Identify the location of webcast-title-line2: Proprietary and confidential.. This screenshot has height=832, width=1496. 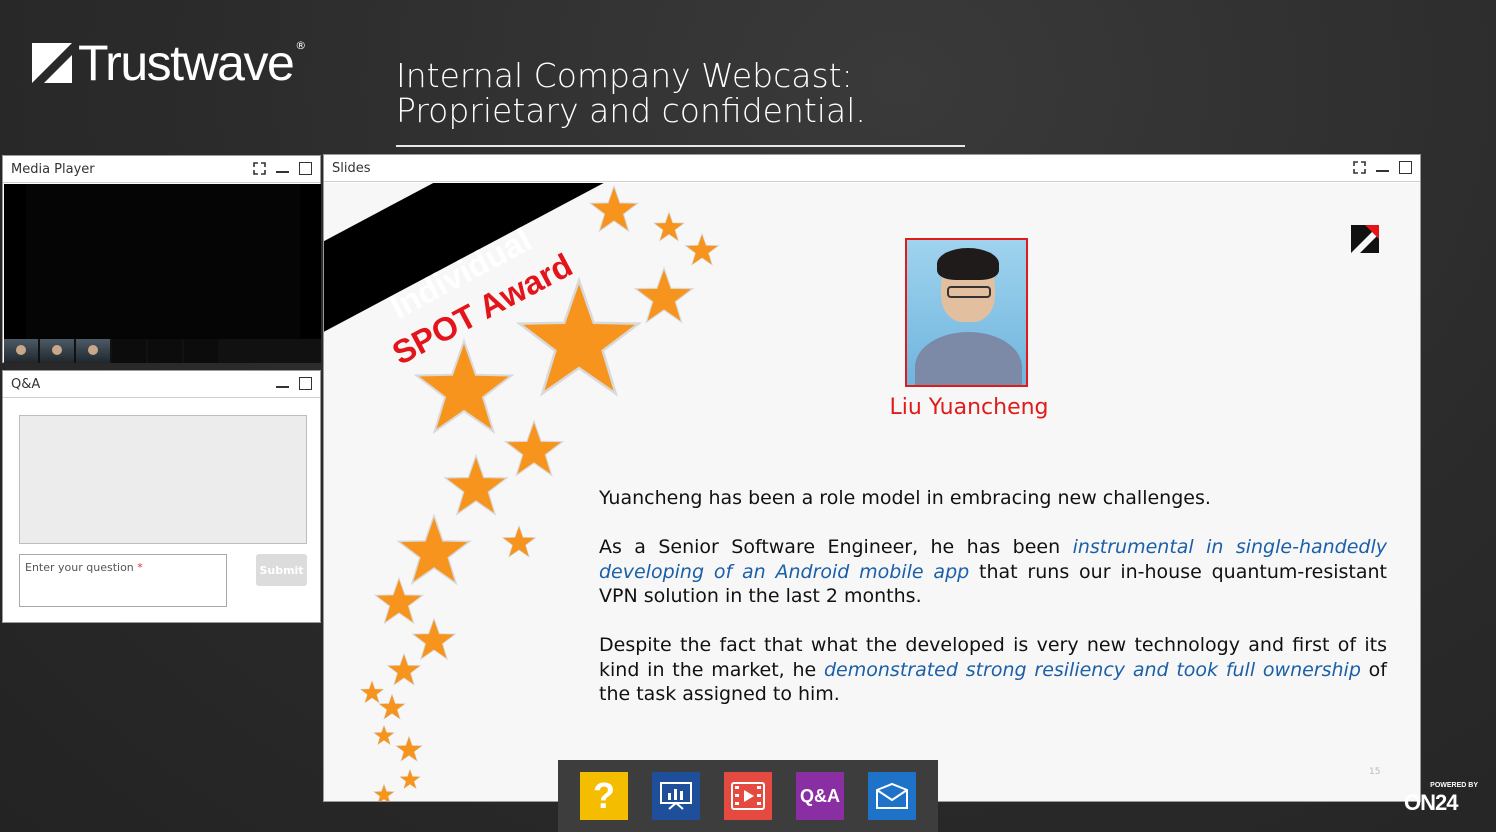
(631, 110).